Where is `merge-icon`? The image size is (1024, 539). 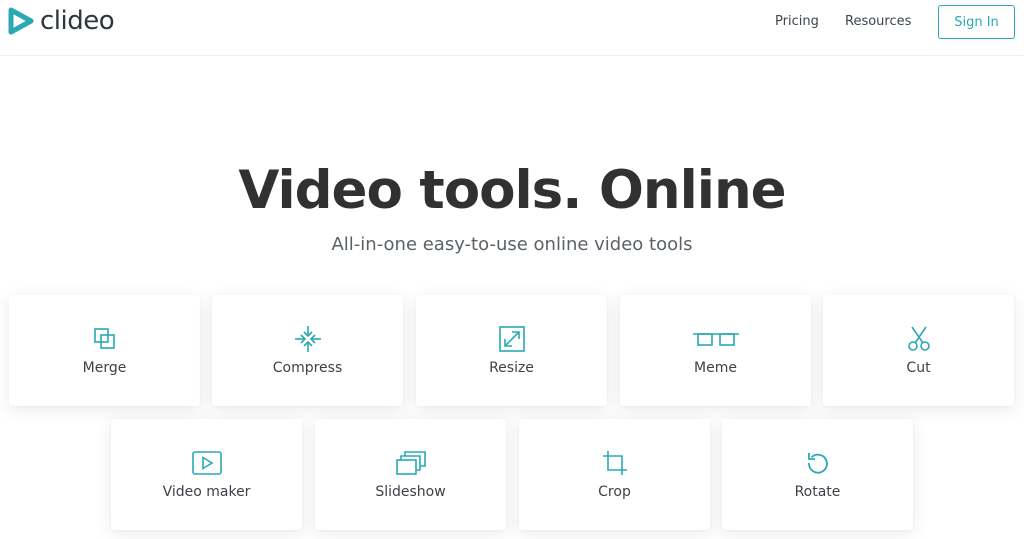
merge-icon is located at coordinates (105, 339).